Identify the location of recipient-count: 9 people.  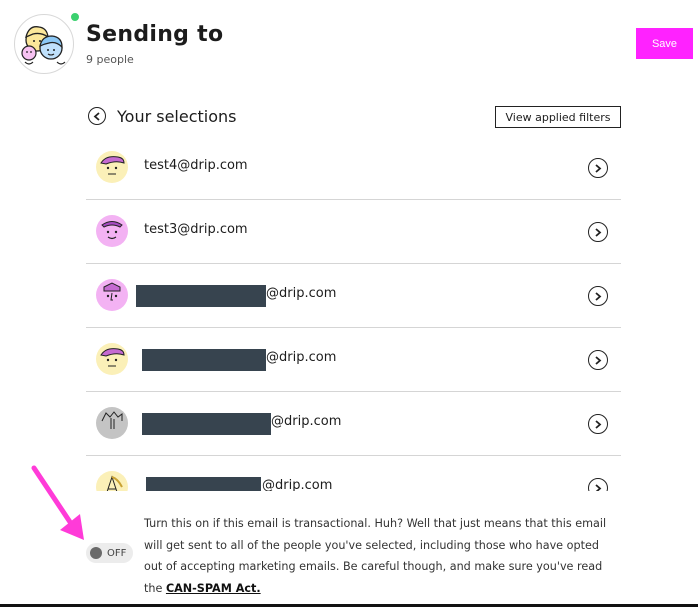
(110, 59).